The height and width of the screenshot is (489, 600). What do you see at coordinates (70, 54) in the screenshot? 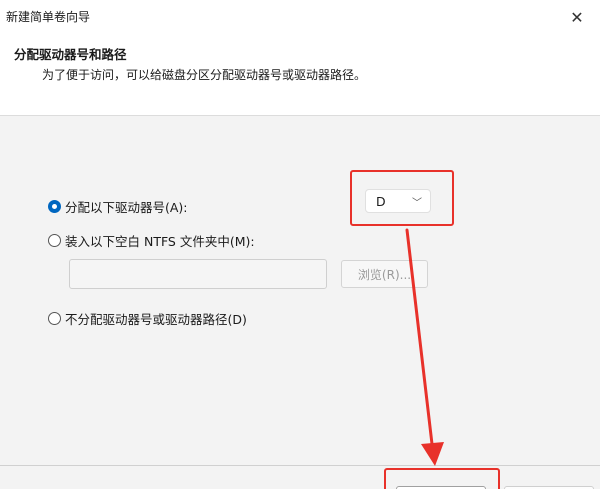
I see `page-title: 分配驱动器号和路径` at bounding box center [70, 54].